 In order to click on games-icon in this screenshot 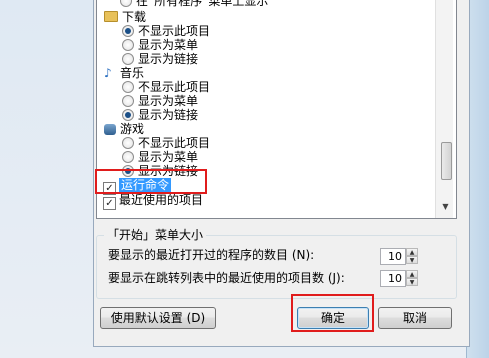, I will do `click(110, 129)`.